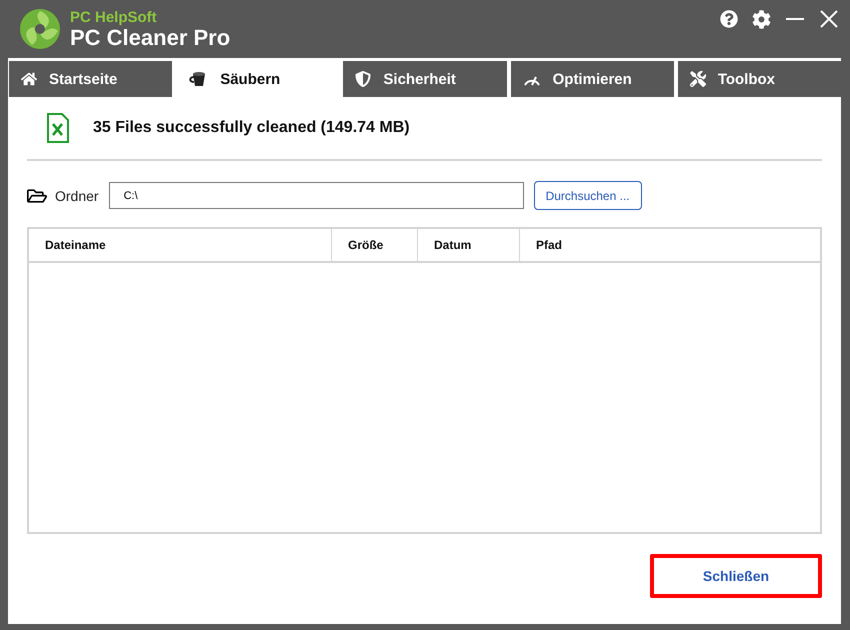 Image resolution: width=850 pixels, height=630 pixels. I want to click on column-header: Größe, so click(374, 245).